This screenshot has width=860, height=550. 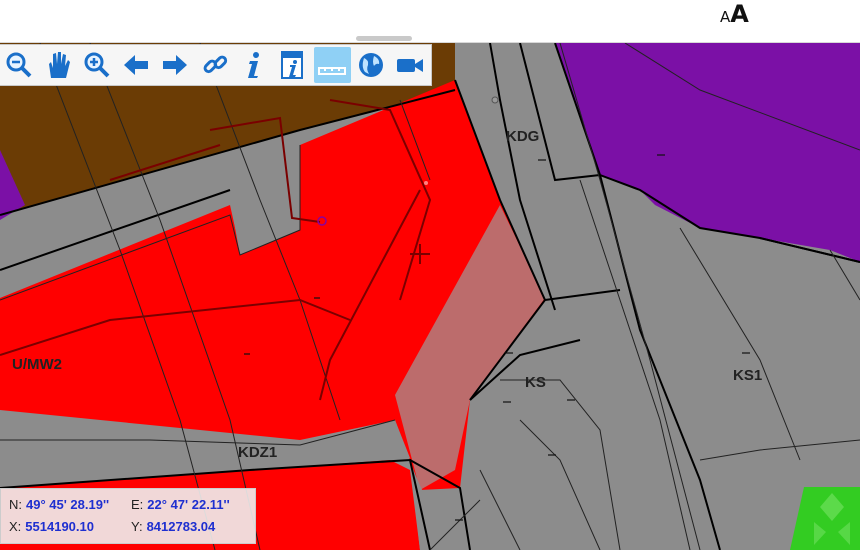 I want to click on zoom-out-button, so click(x=18, y=65).